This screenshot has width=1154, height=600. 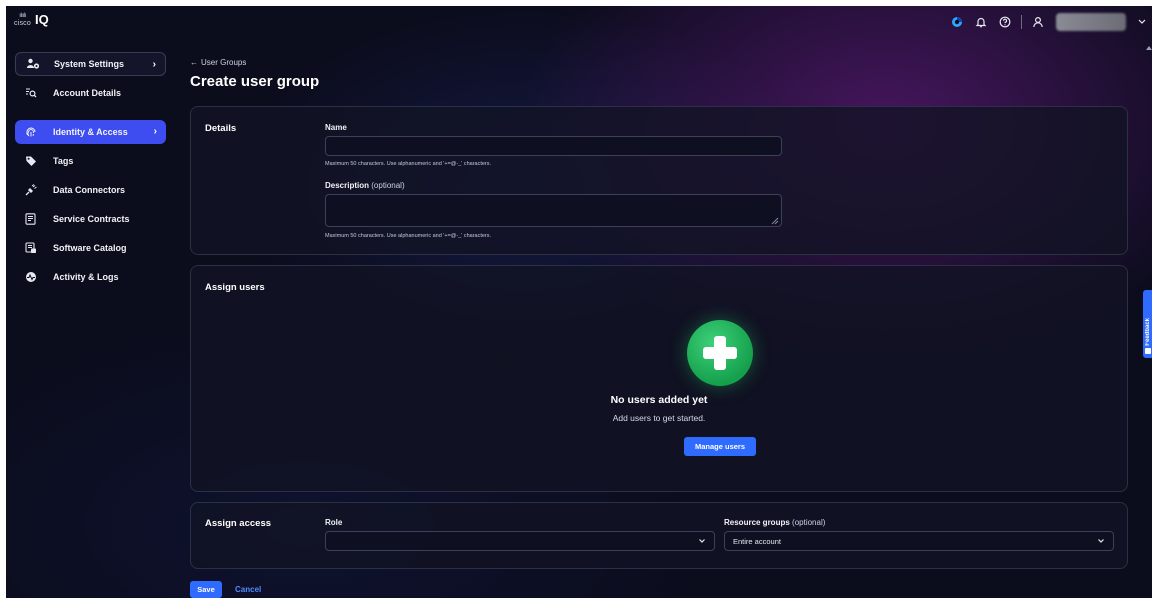 I want to click on name-label: Name, so click(x=336, y=127).